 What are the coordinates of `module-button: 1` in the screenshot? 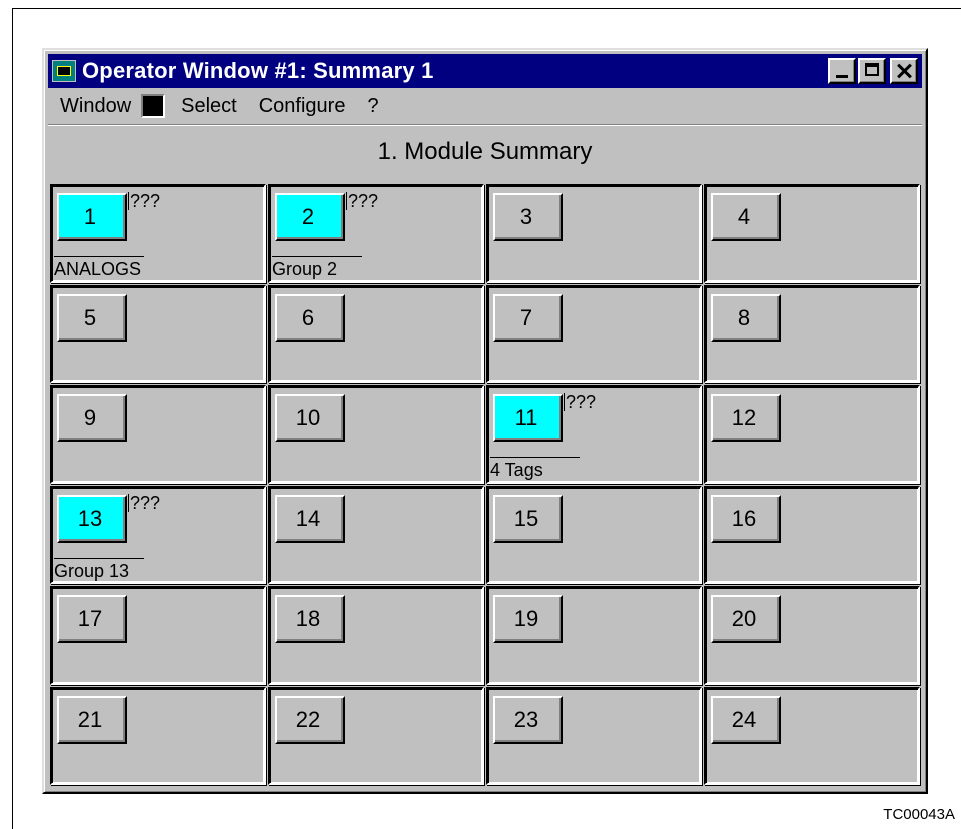 It's located at (92, 217).